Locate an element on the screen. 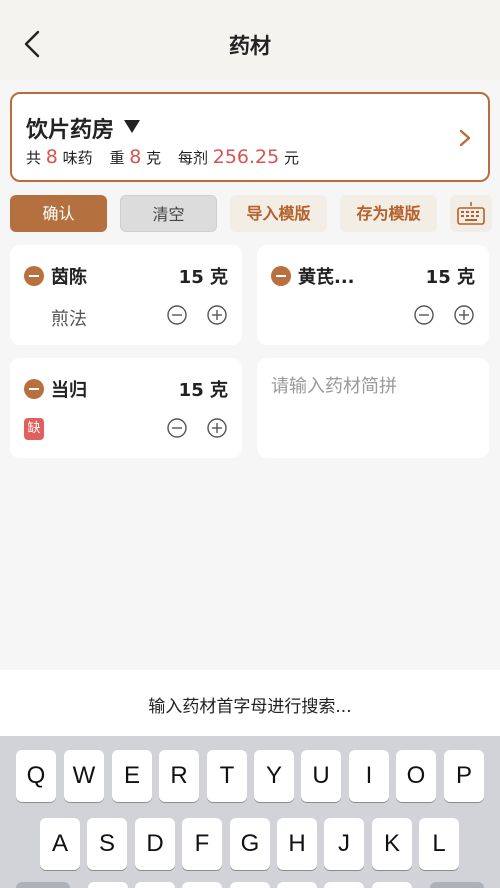 The image size is (500, 888). key-p: P is located at coordinates (464, 776).